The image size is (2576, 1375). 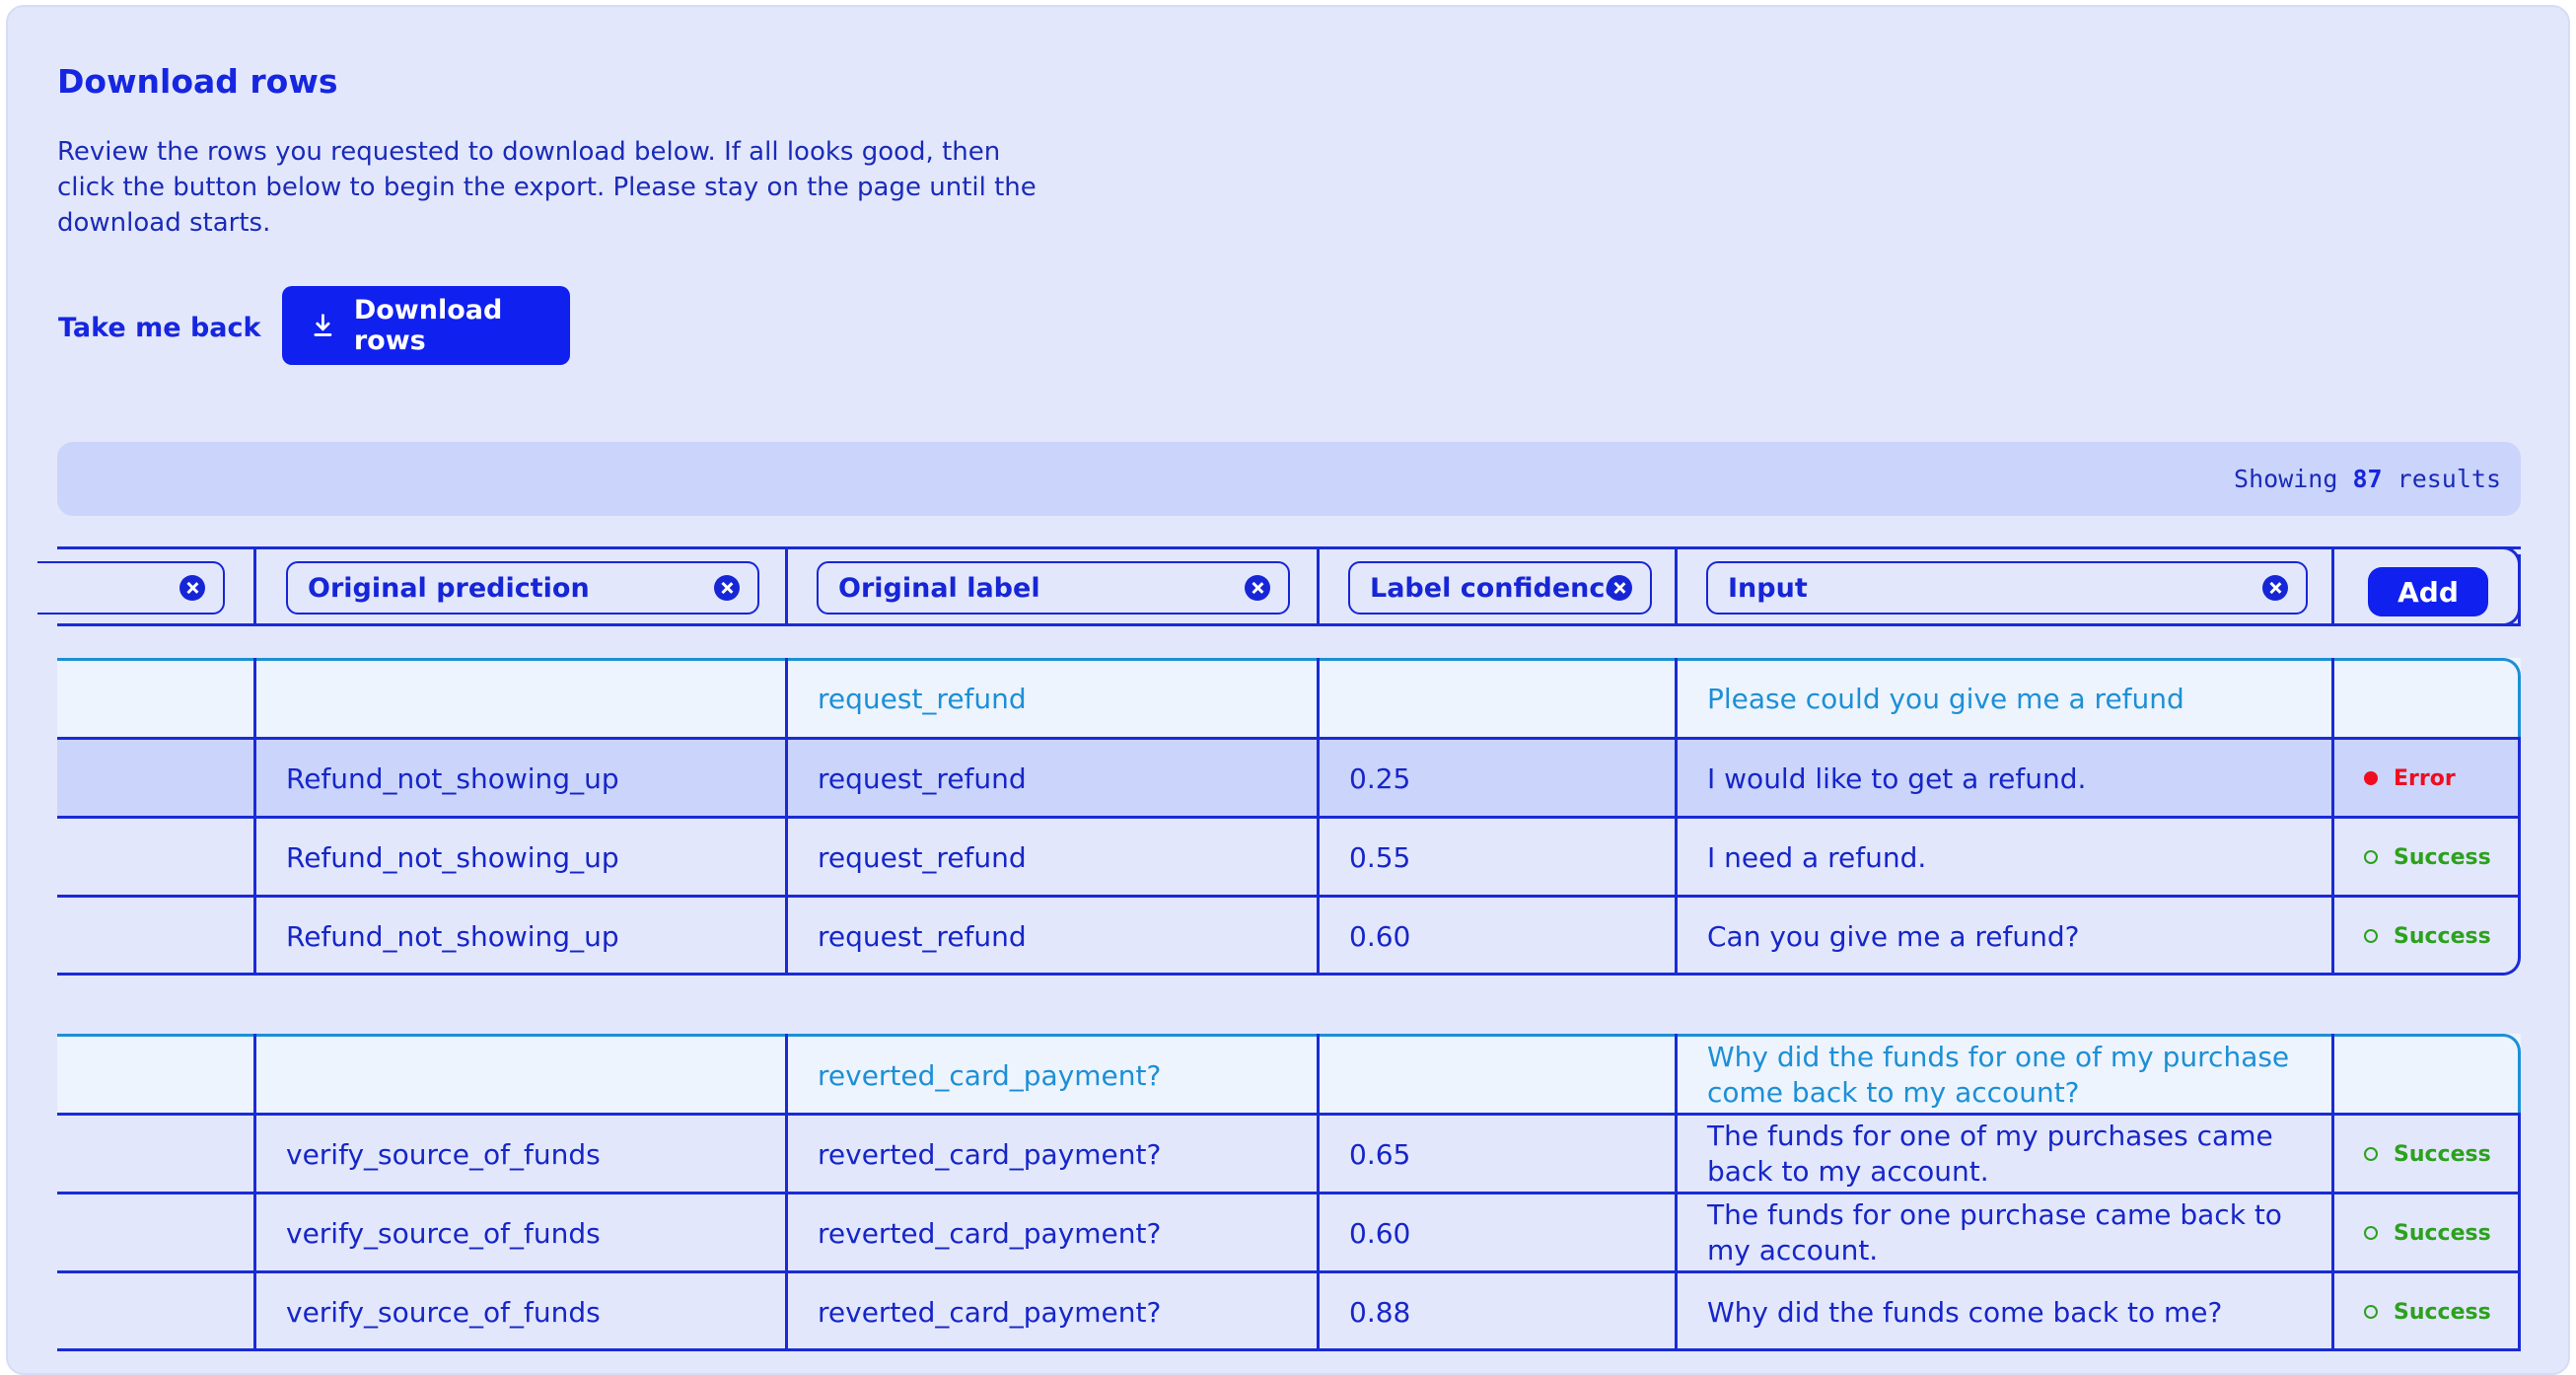 What do you see at coordinates (323, 325) in the screenshot?
I see `download-icon` at bounding box center [323, 325].